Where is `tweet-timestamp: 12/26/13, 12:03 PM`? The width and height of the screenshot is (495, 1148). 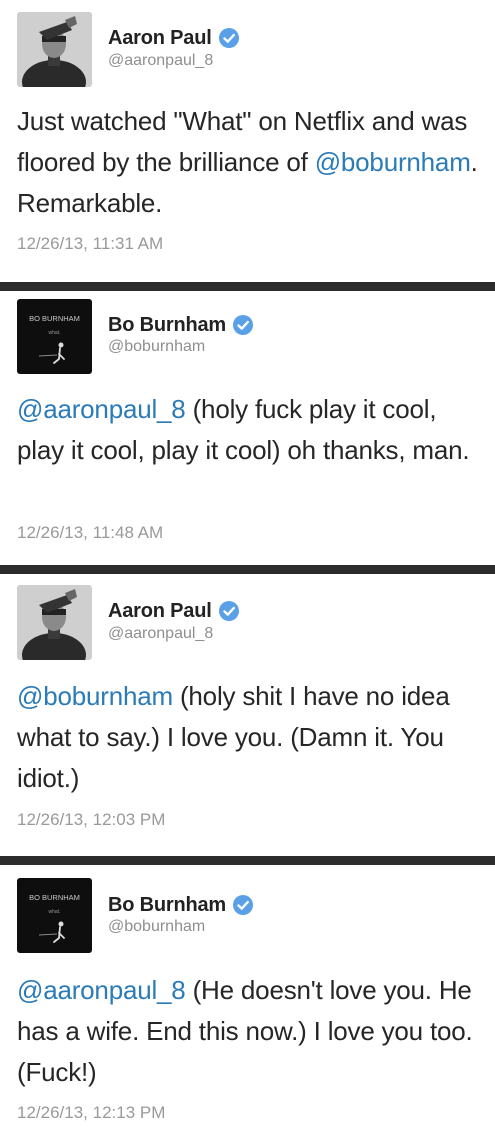 tweet-timestamp: 12/26/13, 12:03 PM is located at coordinates (91, 820).